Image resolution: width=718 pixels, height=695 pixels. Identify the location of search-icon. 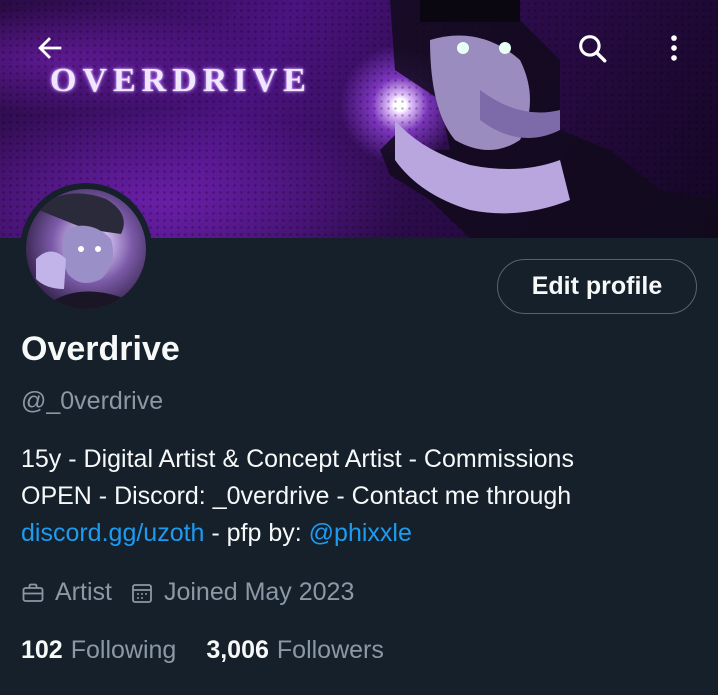
(593, 49).